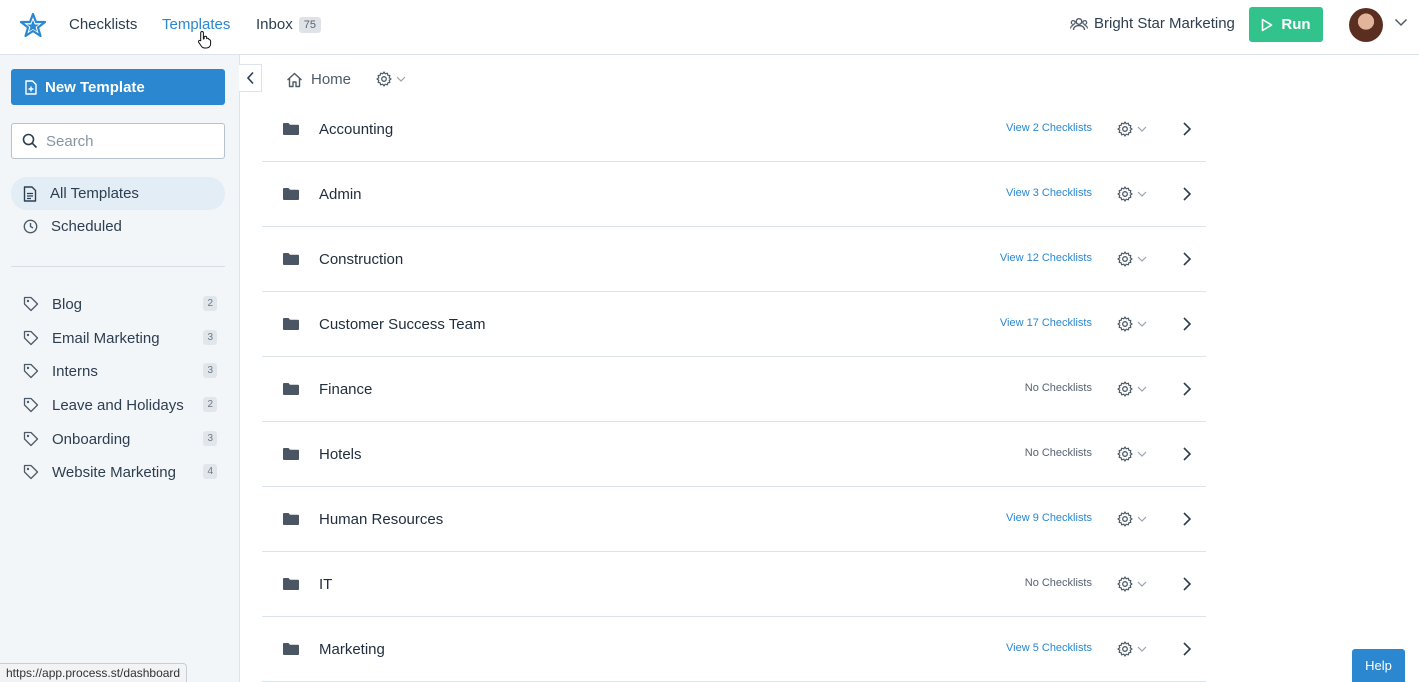 The image size is (1419, 682). I want to click on tag-item-leave-and-holidays: Leave and Holidays 2, so click(118, 405).